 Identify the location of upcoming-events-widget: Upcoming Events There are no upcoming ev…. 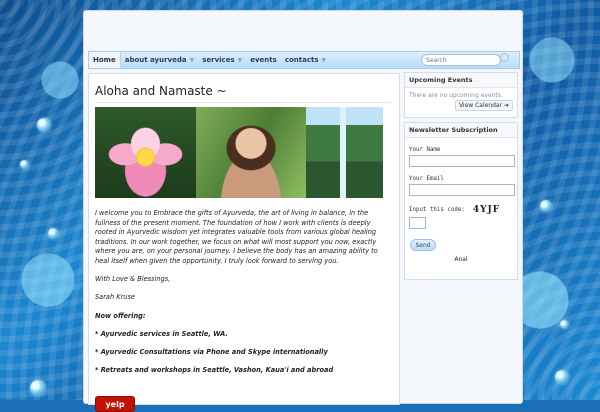
(461, 95).